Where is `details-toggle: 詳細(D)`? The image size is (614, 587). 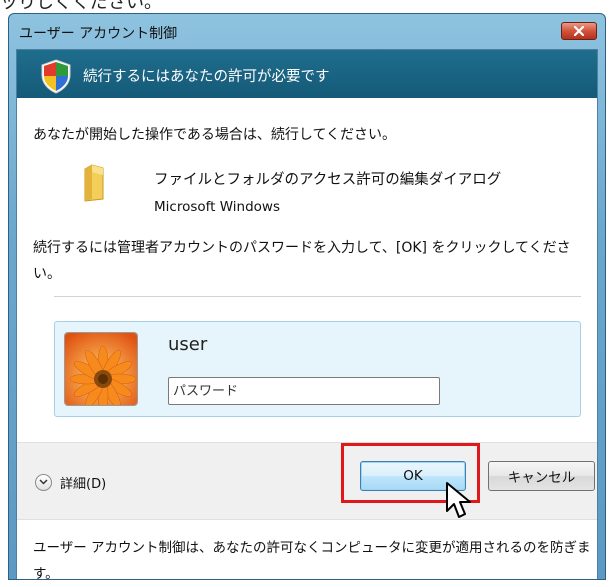
details-toggle: 詳細(D) is located at coordinates (70, 482).